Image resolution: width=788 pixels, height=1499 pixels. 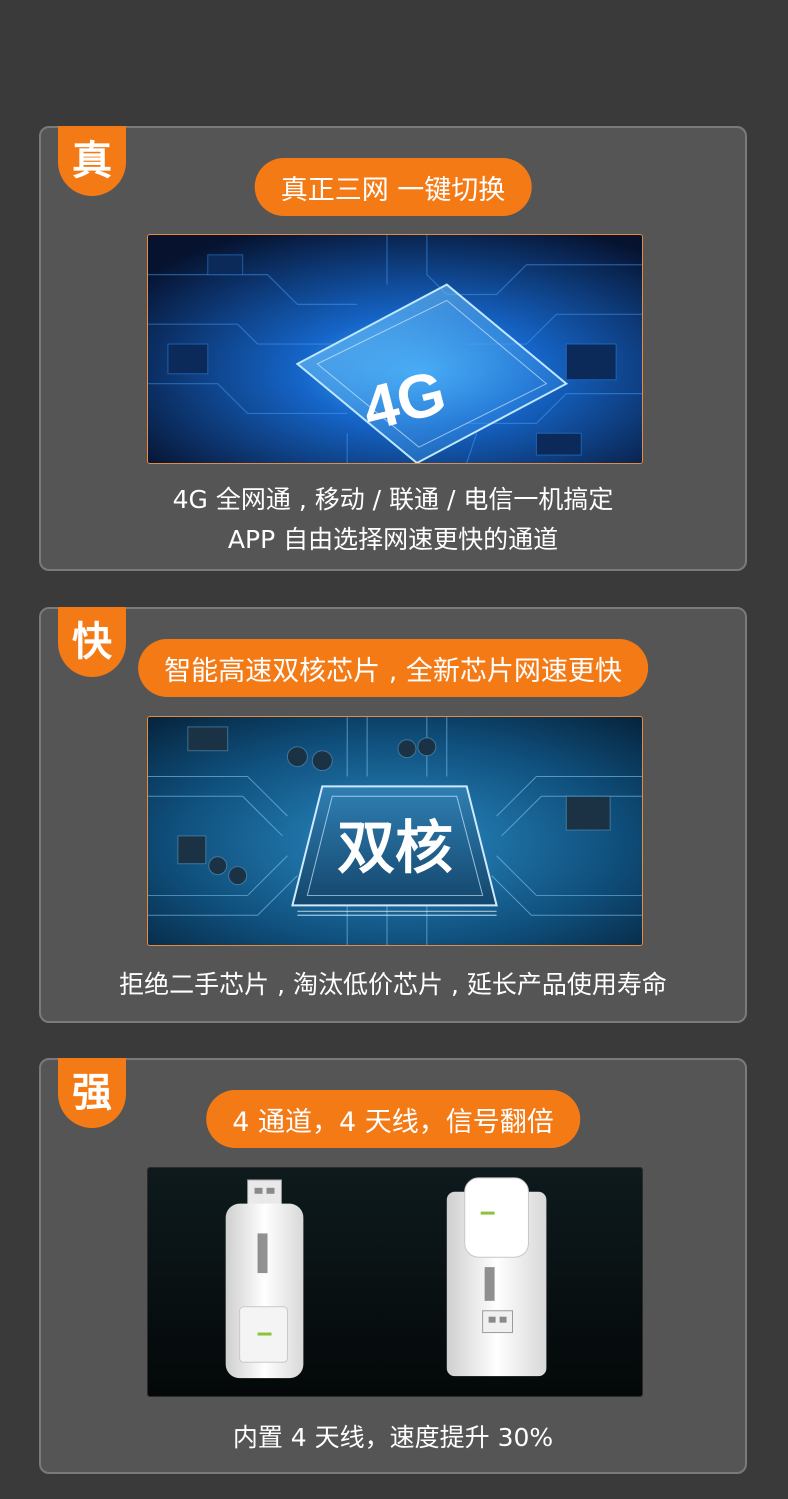 I want to click on dual-core-chip-image: 双核, so click(x=395, y=831).